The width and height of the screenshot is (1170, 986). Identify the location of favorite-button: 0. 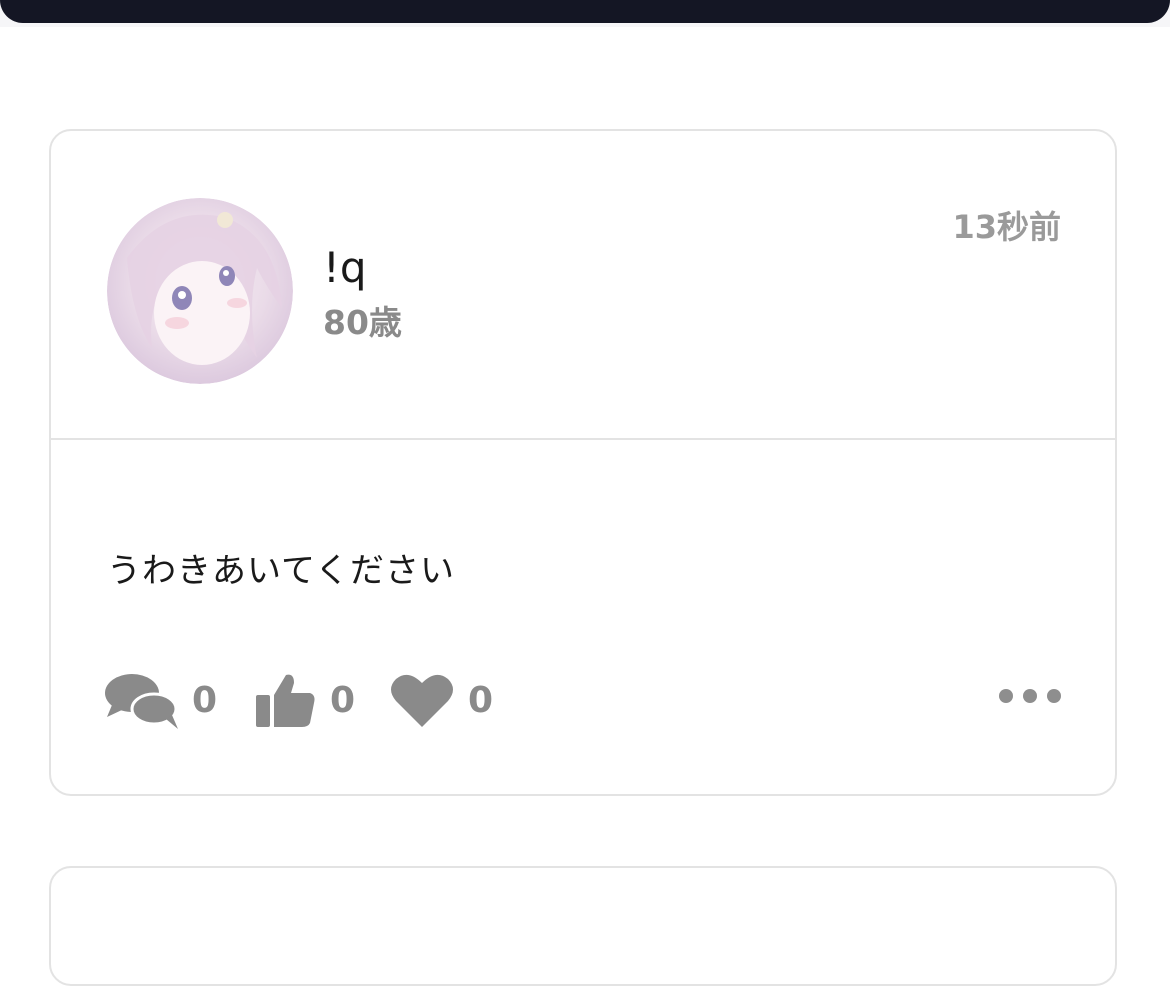
(445, 701).